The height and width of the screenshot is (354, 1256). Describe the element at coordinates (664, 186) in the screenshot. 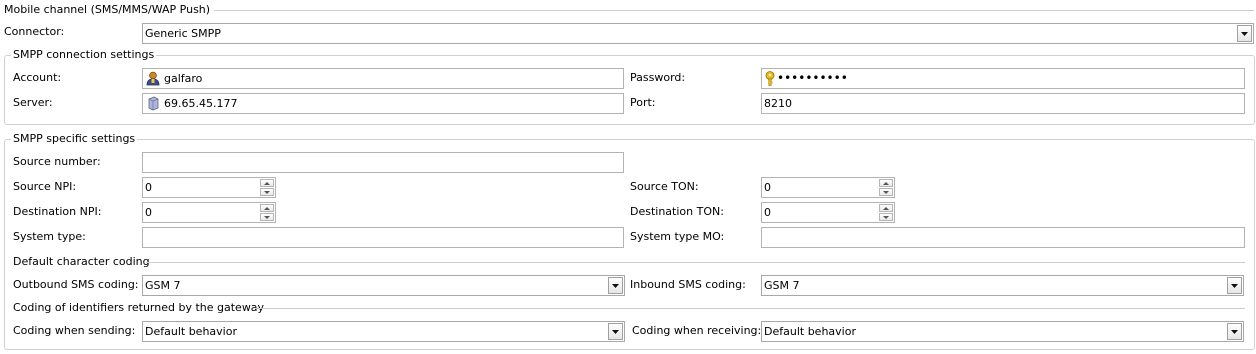

I see `source-ton-label: Source TON:` at that location.